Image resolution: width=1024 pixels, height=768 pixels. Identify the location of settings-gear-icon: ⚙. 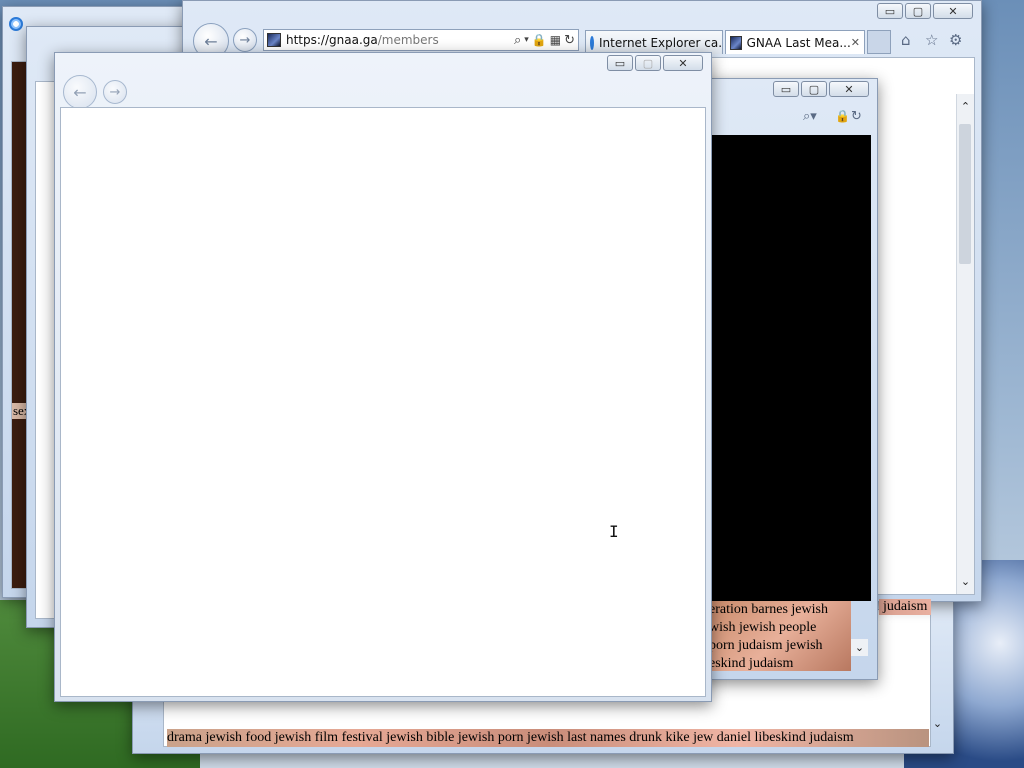
(955, 40).